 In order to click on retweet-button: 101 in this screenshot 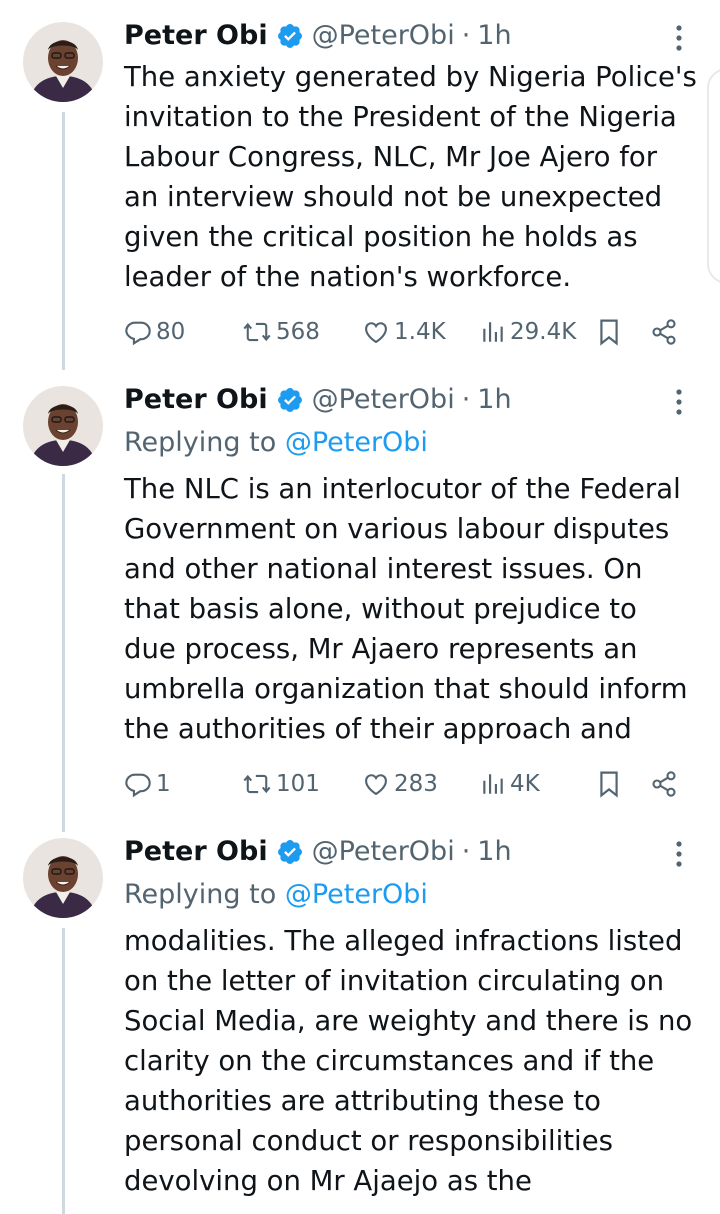, I will do `click(281, 784)`.